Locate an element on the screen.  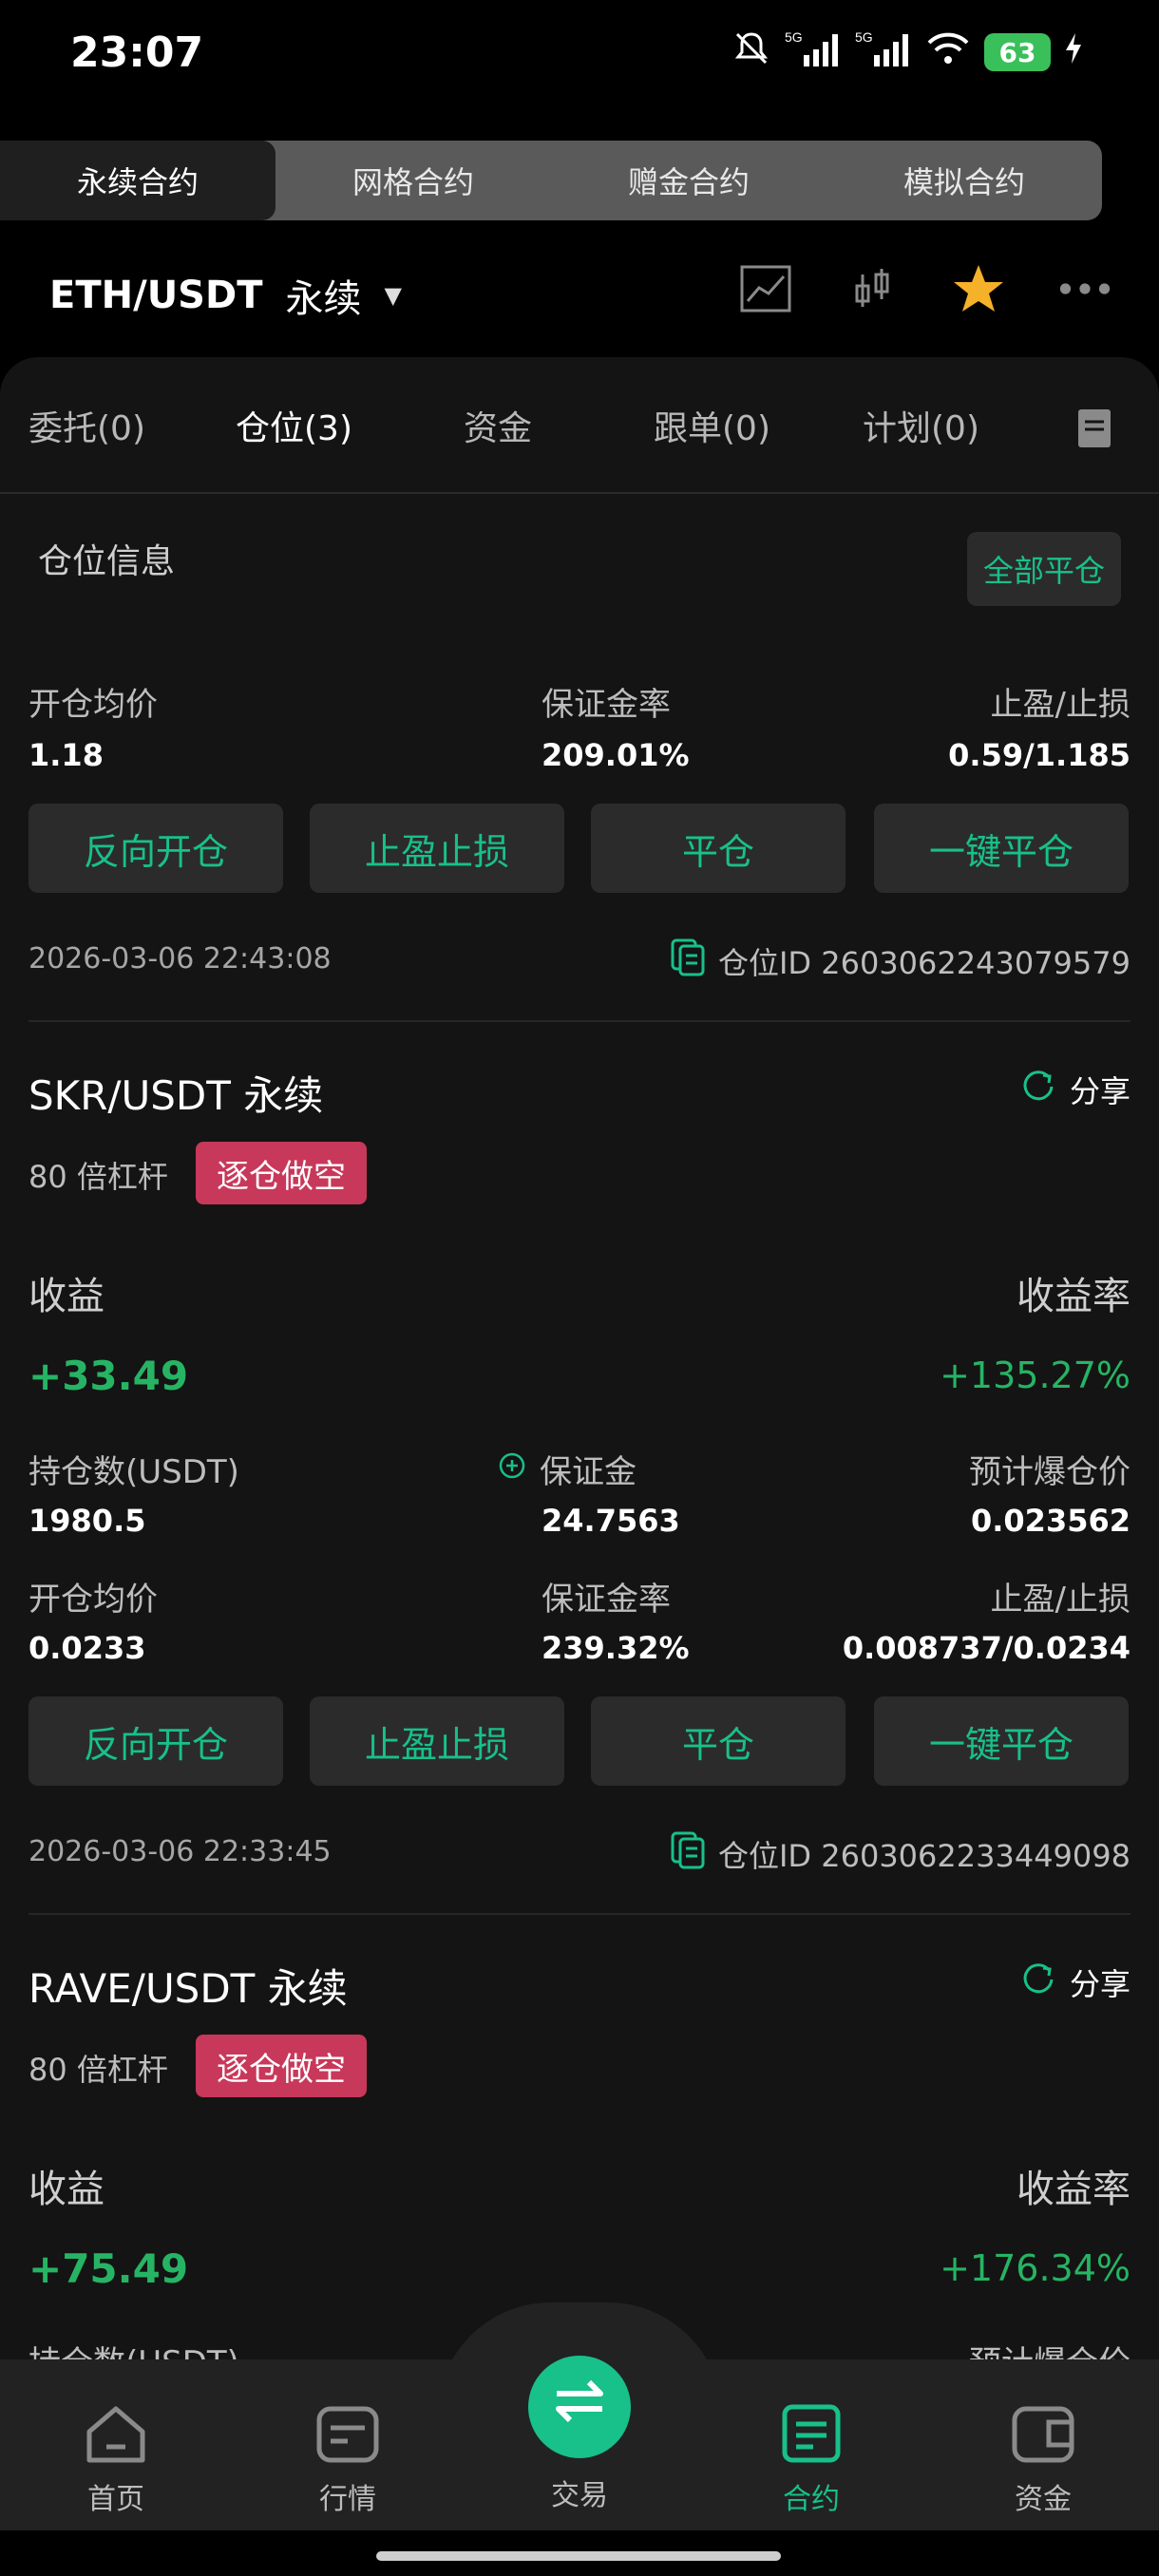
nav-market: 行情 is located at coordinates (348, 2460).